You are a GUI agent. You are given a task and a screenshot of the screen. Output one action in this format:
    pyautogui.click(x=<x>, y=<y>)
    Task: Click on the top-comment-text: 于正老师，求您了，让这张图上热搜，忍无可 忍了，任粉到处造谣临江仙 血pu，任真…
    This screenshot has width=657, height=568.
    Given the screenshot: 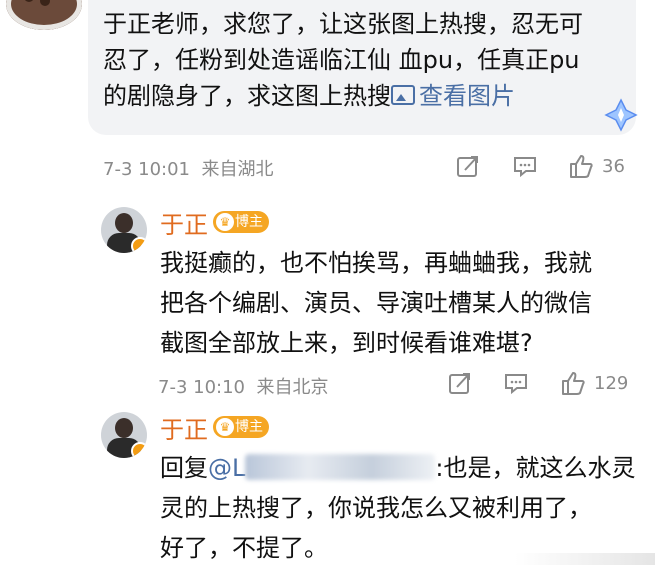 What is the action you would take?
    pyautogui.click(x=343, y=60)
    